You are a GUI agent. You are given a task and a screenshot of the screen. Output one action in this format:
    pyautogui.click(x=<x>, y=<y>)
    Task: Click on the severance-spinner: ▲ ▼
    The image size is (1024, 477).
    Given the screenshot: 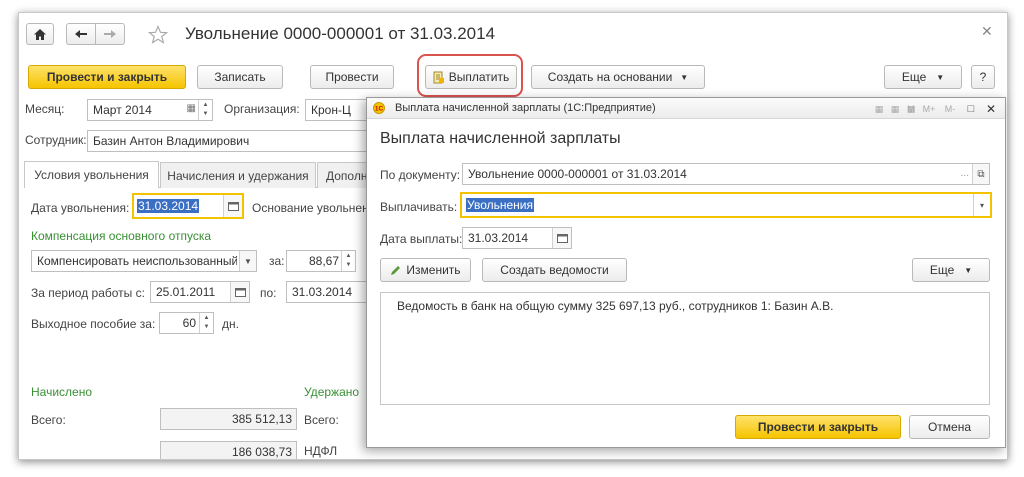 What is the action you would take?
    pyautogui.click(x=206, y=323)
    